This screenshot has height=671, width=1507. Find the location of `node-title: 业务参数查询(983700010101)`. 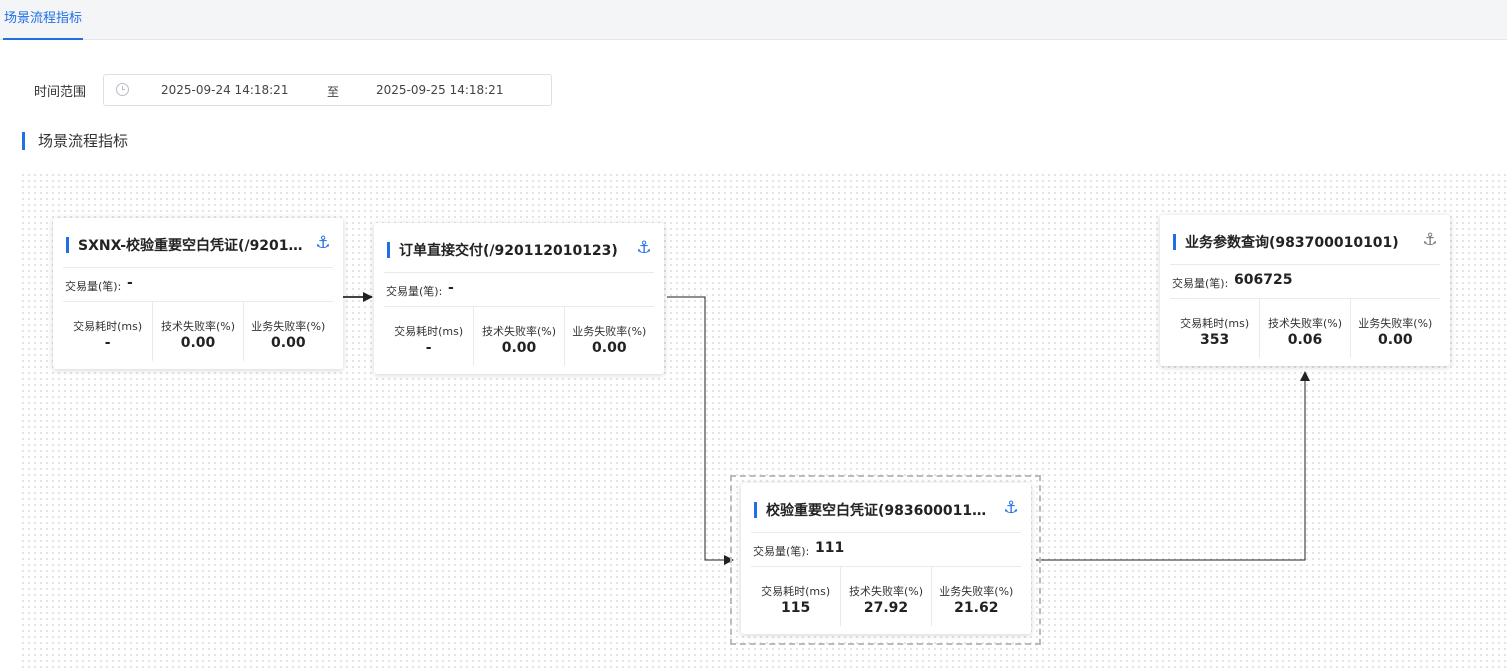

node-title: 业务参数查询(983700010101) is located at coordinates (1292, 243).